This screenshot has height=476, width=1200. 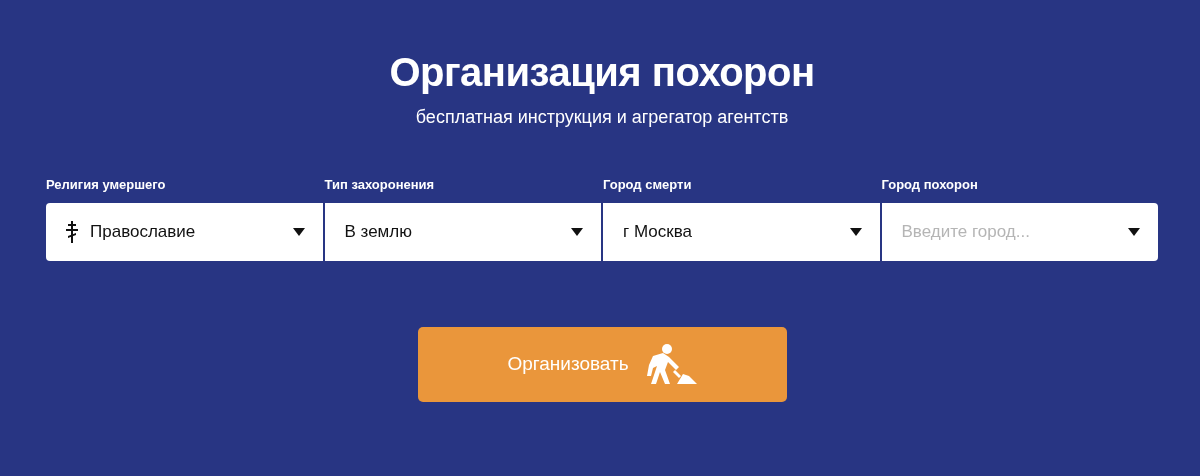 What do you see at coordinates (602, 117) in the screenshot?
I see `page-subtitle: бесплатная инструкция и агрегатор агентств` at bounding box center [602, 117].